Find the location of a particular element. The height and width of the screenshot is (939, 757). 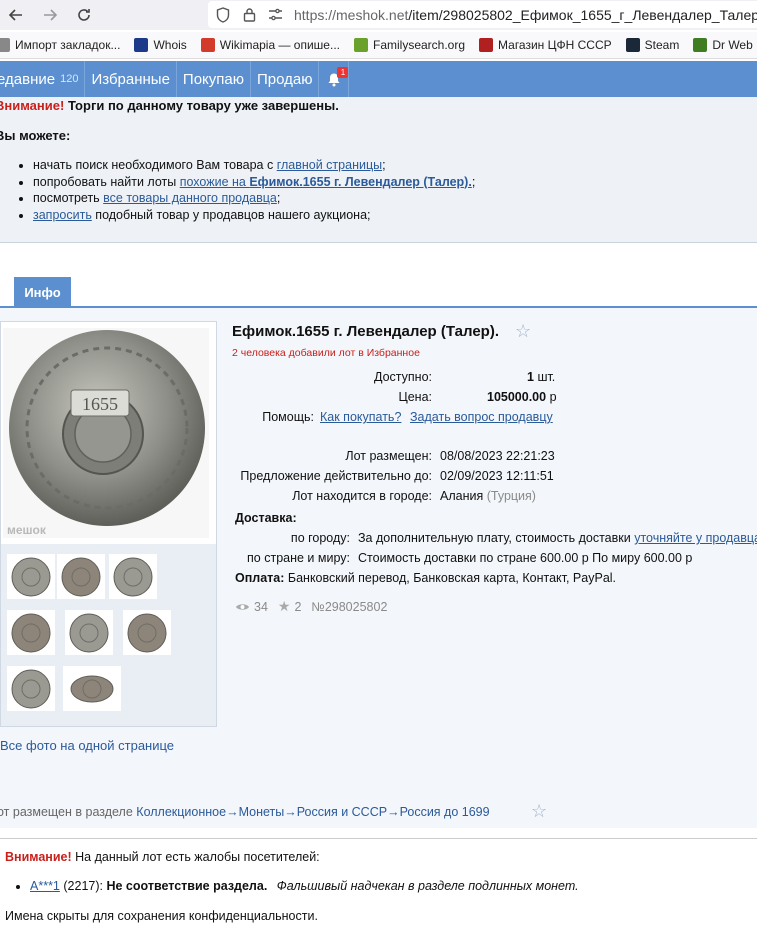

nav-recent: едавние 120 is located at coordinates (43, 79).